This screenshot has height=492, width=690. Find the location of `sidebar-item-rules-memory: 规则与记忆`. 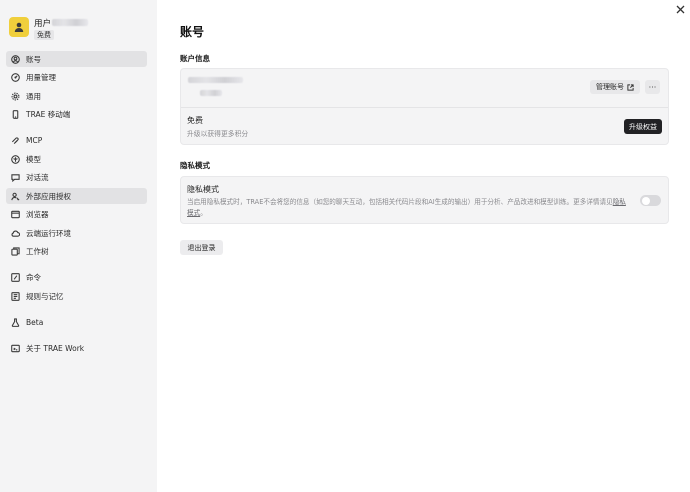

sidebar-item-rules-memory: 规则与记忆 is located at coordinates (76, 296).